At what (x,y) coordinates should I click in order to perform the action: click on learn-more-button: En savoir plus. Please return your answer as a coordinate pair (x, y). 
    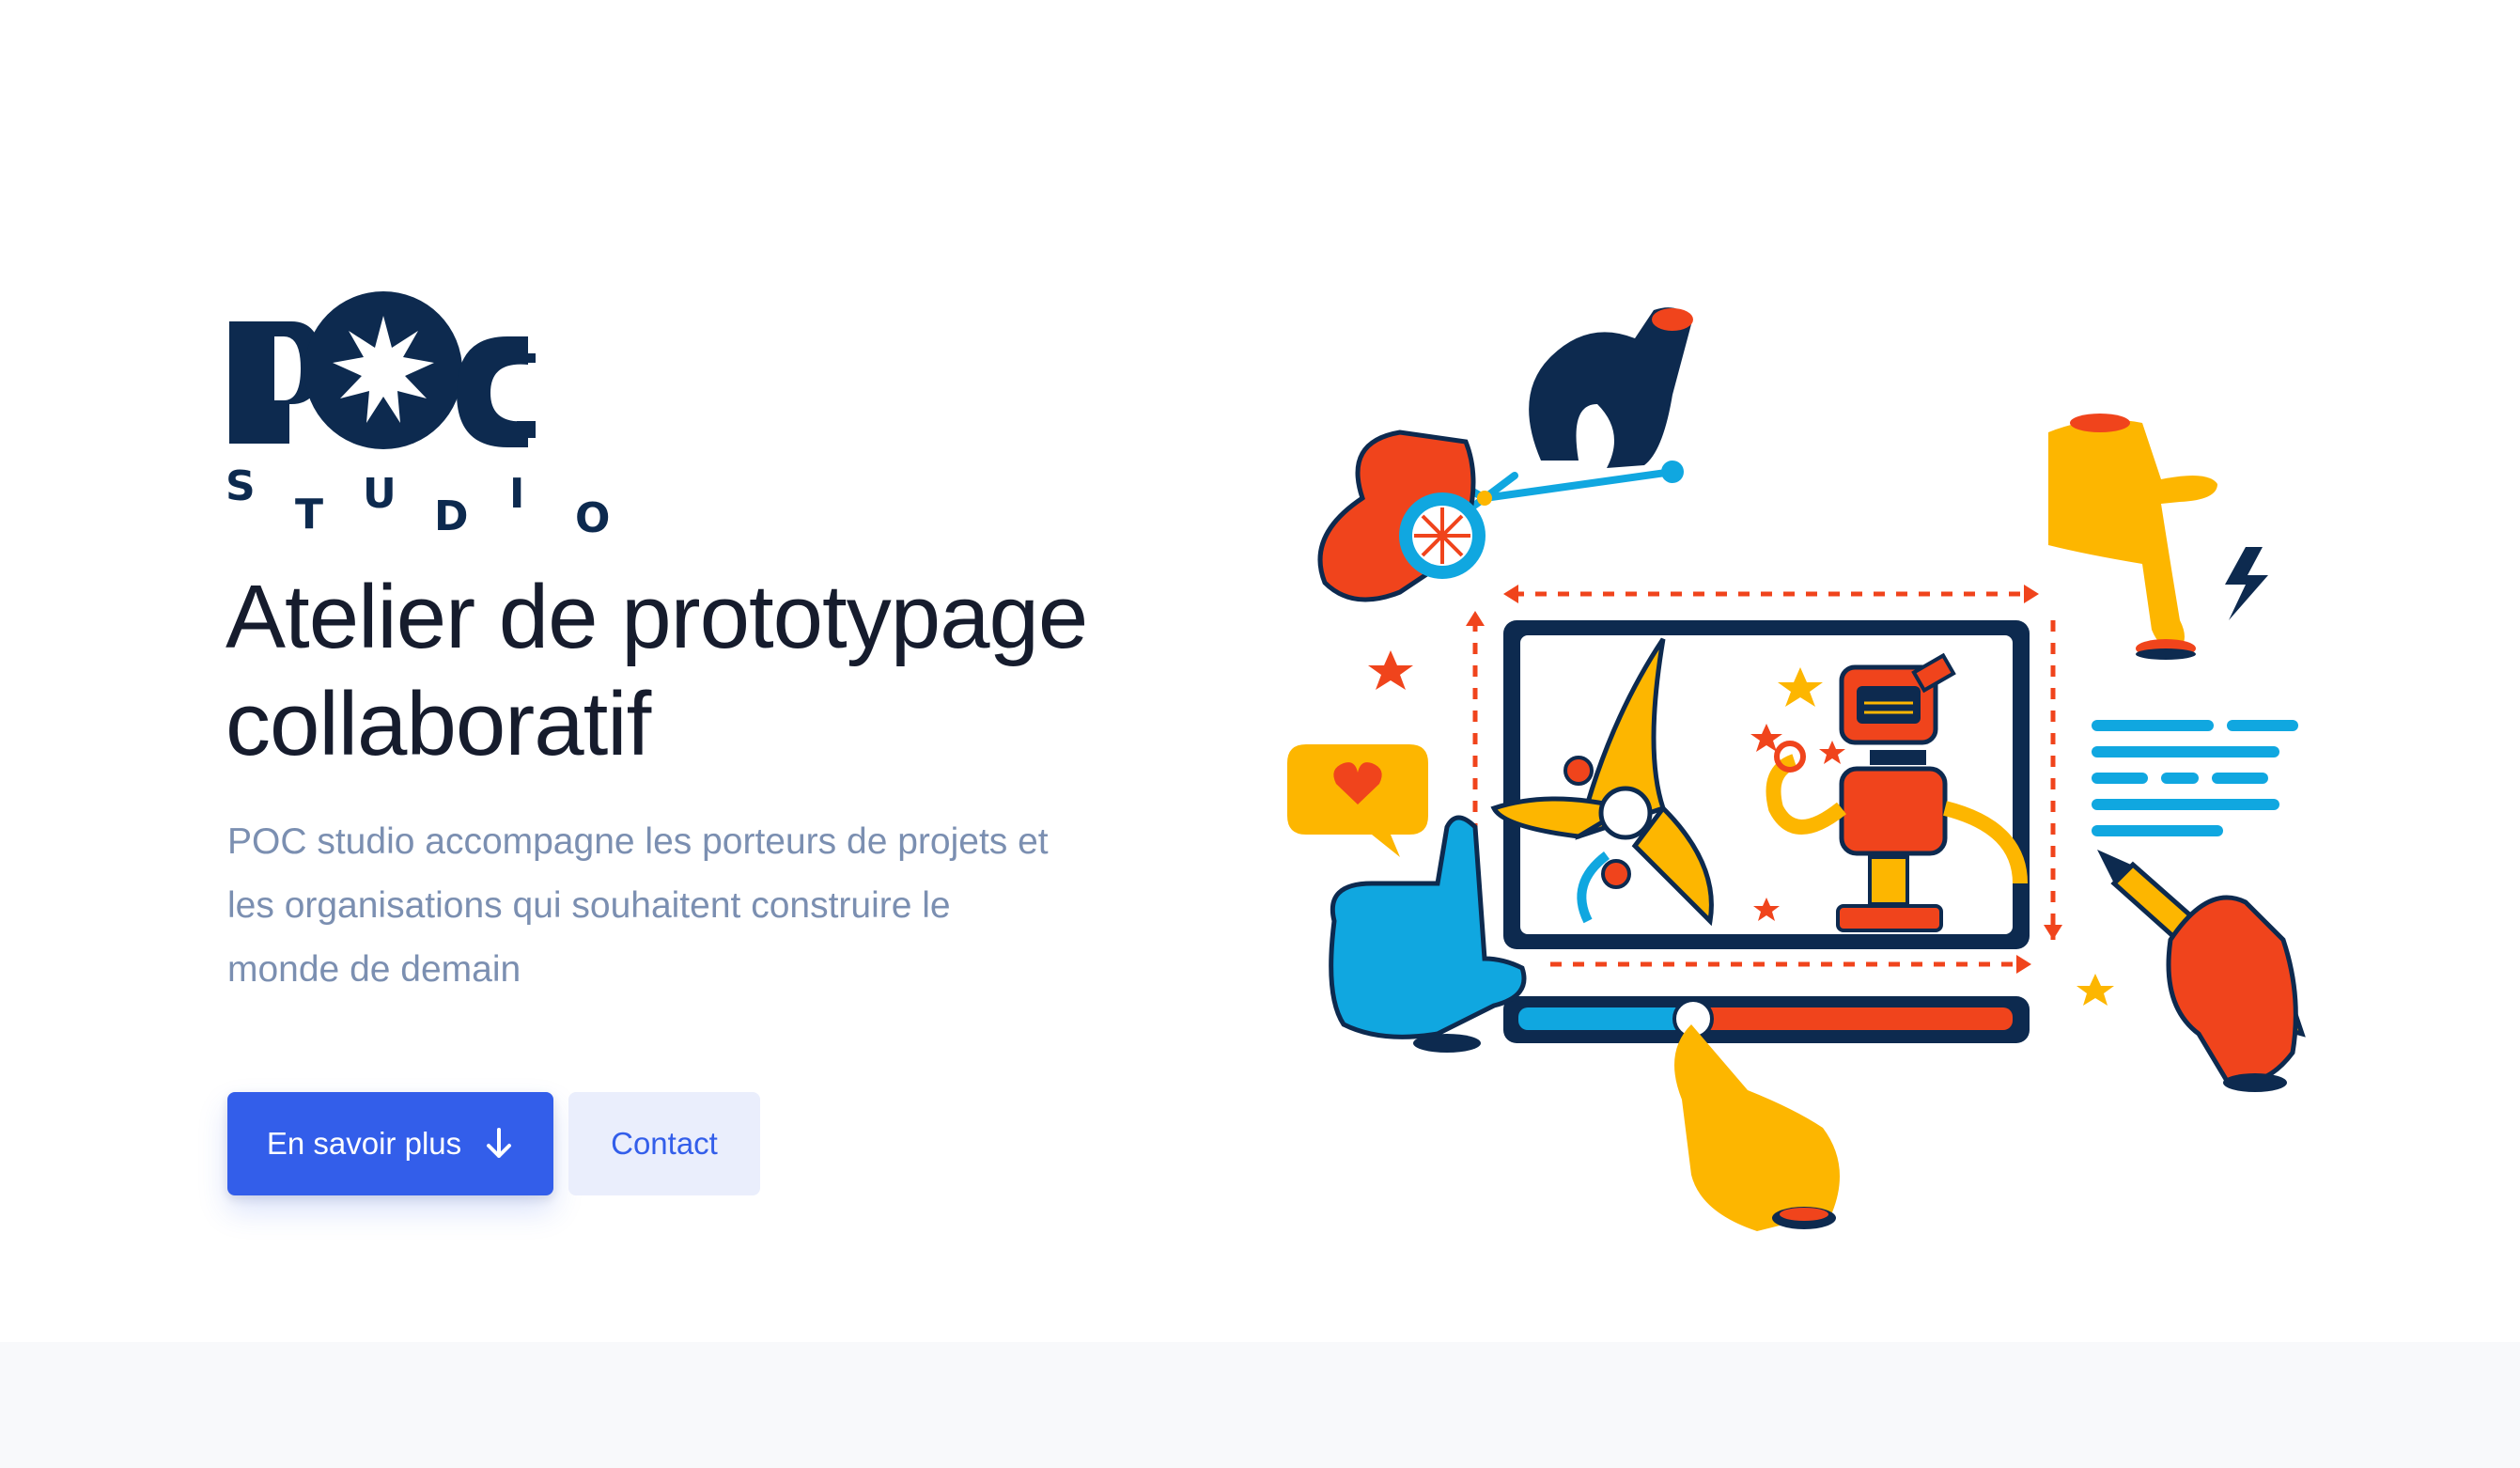
    Looking at the image, I should click on (390, 1143).